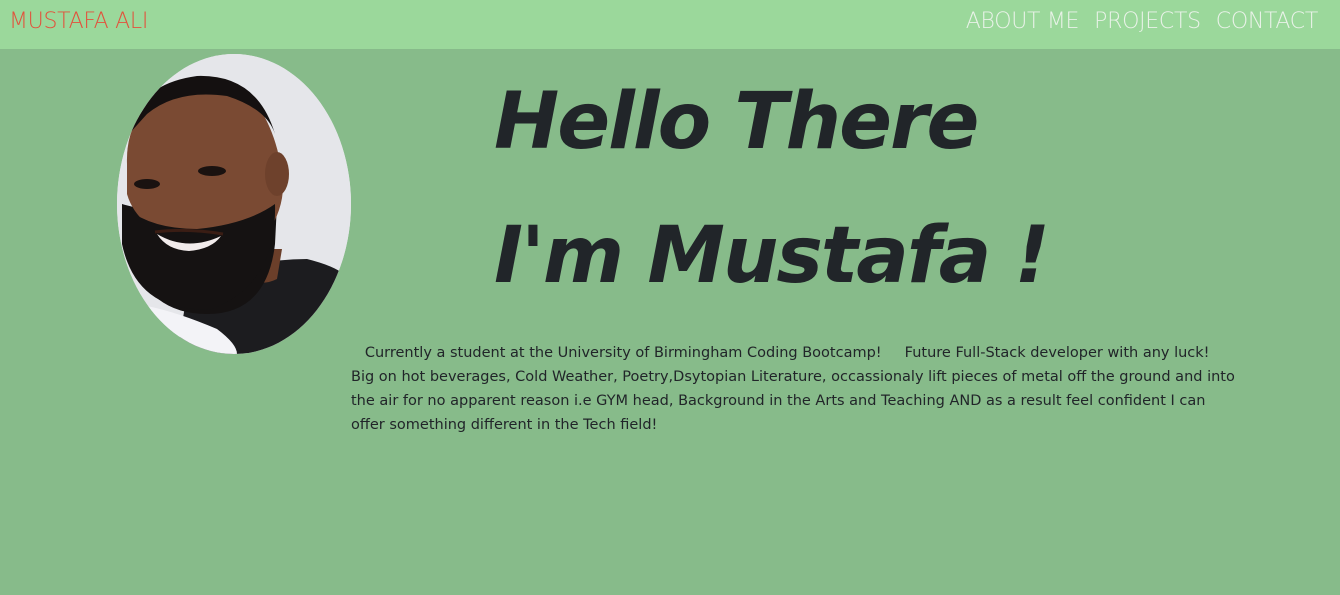 The height and width of the screenshot is (595, 1340). I want to click on top-navbar: MUSTAFA ALI ABOUT ME PROJECTS CONTACT, so click(670, 24).